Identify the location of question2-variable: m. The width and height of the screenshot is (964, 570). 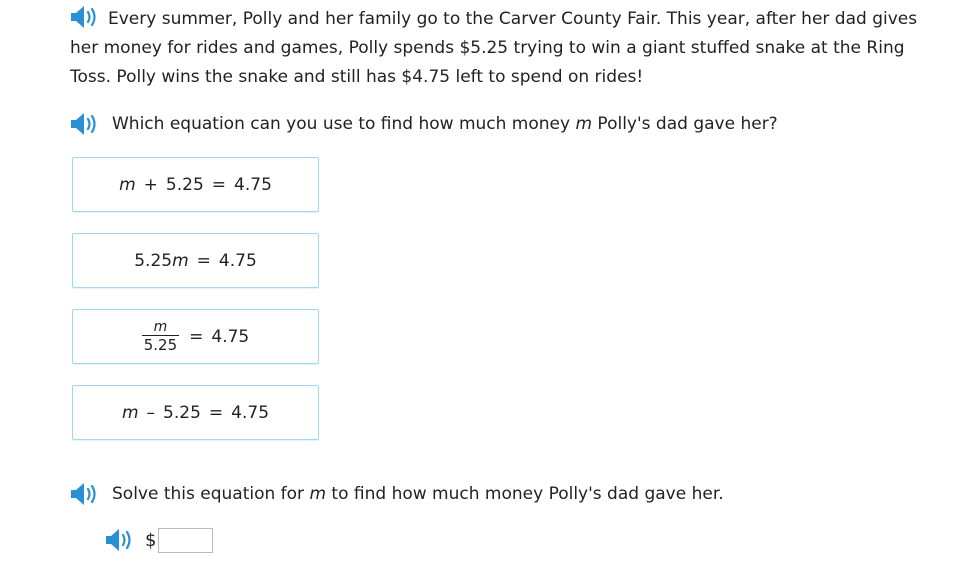
(318, 494).